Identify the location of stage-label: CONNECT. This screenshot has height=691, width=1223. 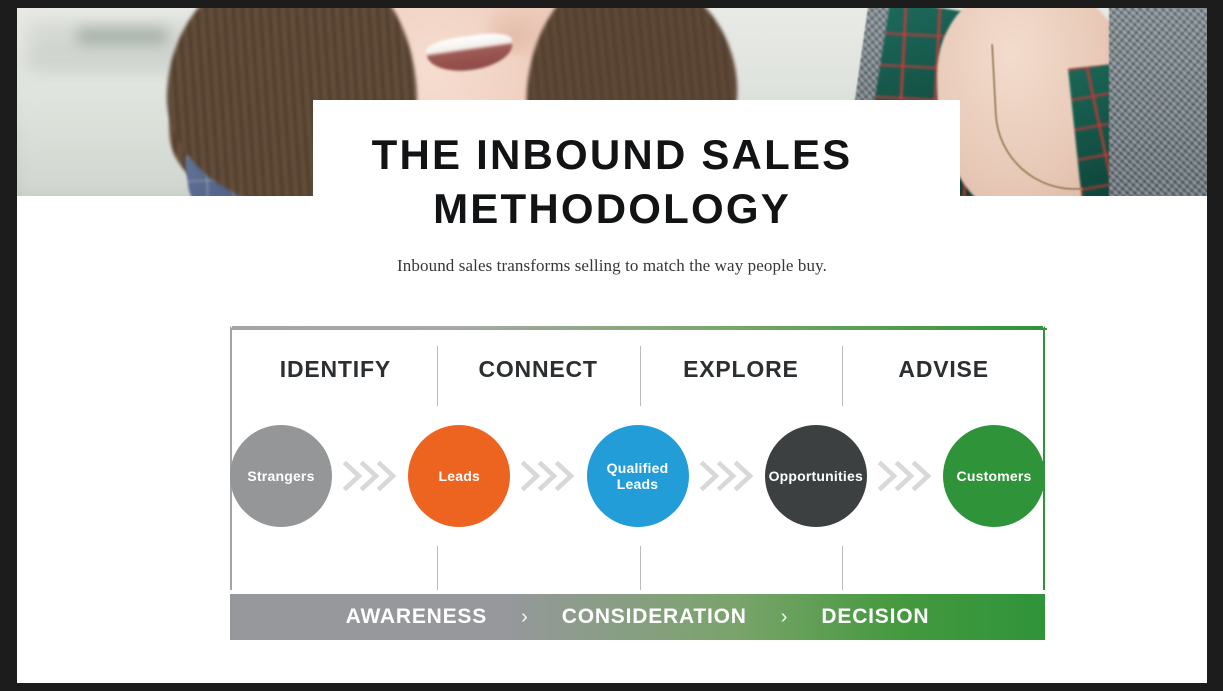
(538, 368).